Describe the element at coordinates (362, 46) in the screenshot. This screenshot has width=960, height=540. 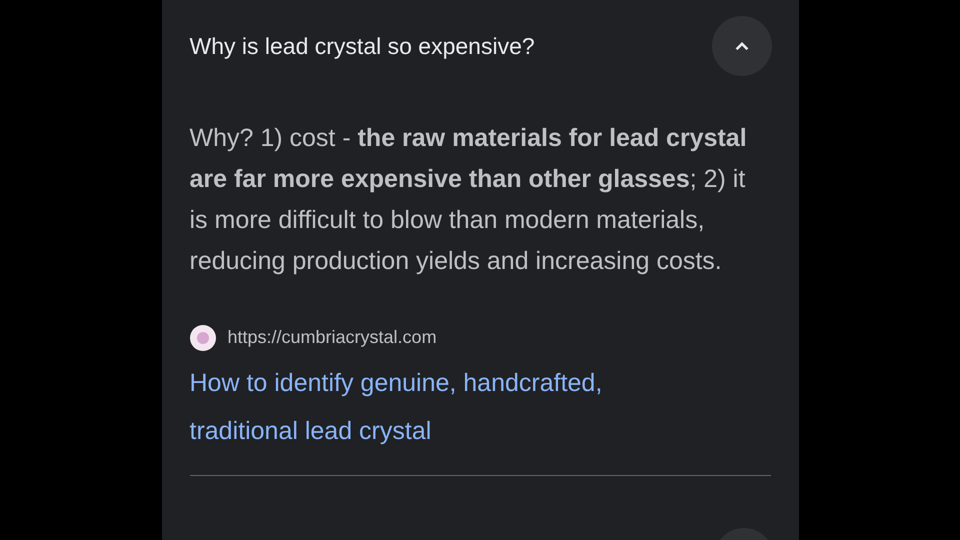
I see `question-title: Why is lead crystal so expensive?` at that location.